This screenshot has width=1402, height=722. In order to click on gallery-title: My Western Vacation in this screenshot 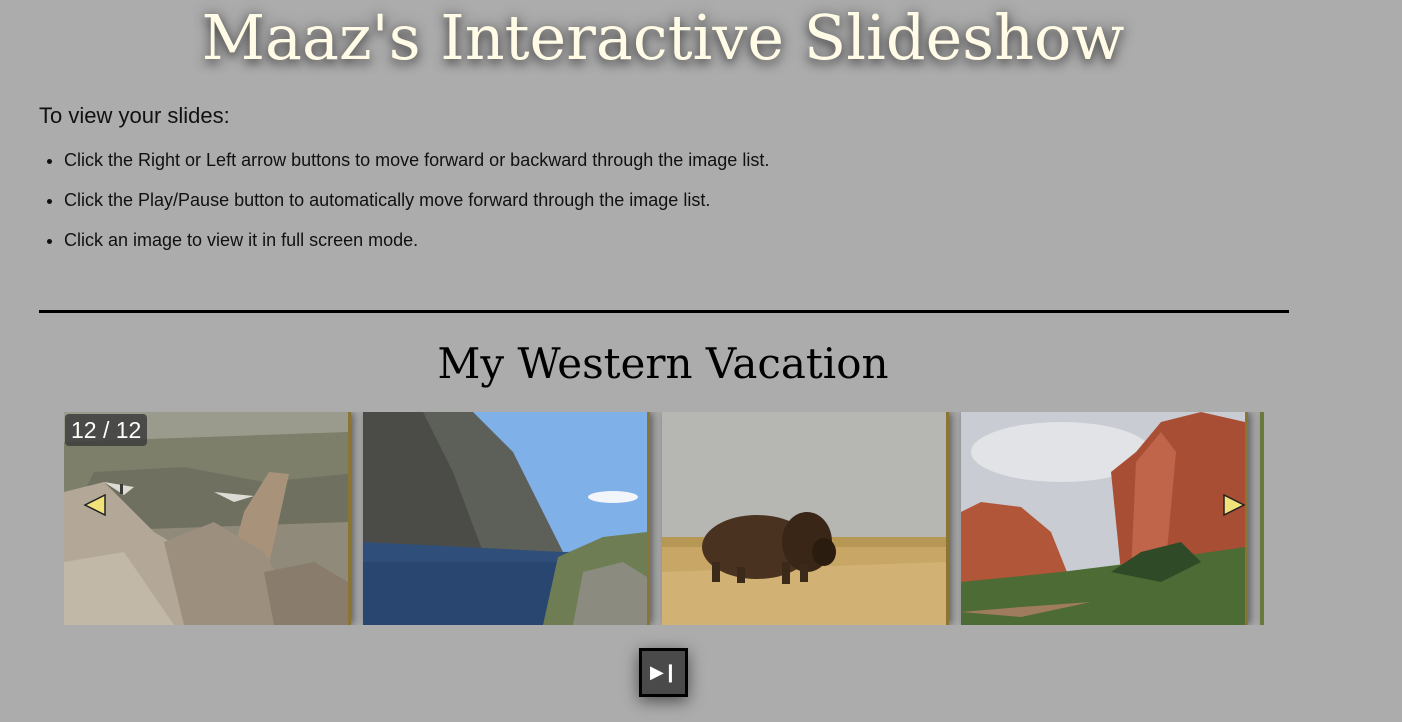, I will do `click(663, 363)`.